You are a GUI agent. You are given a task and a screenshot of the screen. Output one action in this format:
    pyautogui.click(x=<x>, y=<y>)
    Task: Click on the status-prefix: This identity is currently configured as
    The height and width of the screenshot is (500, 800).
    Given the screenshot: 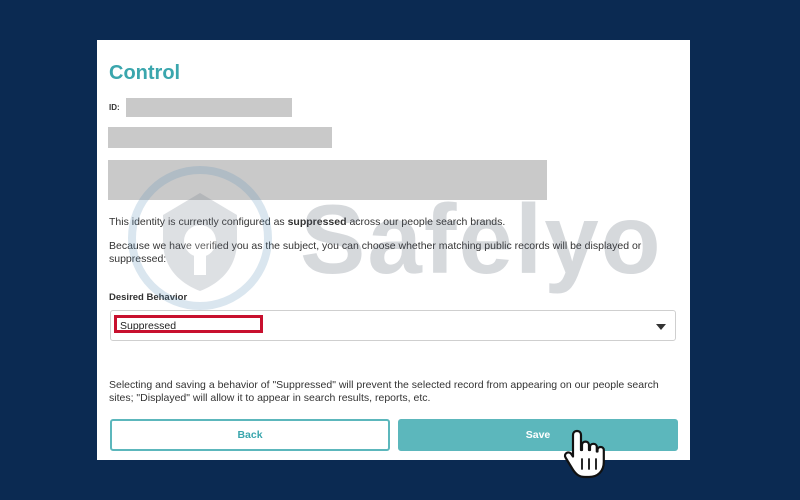 What is the action you would take?
    pyautogui.click(x=198, y=222)
    